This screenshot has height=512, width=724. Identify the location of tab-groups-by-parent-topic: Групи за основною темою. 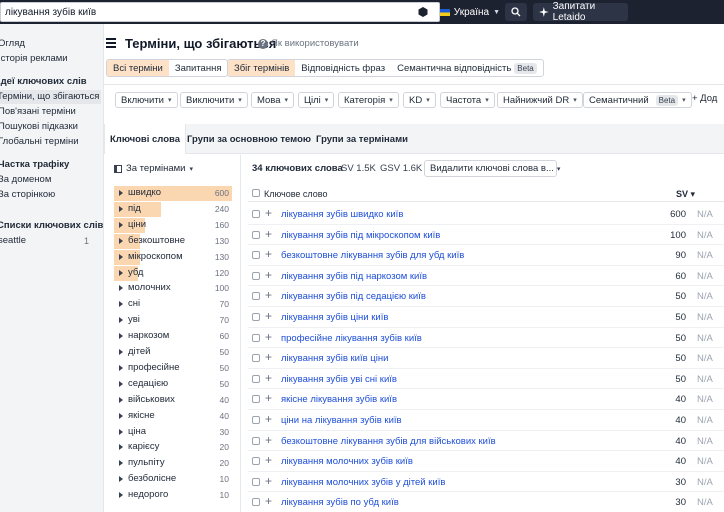
(249, 139).